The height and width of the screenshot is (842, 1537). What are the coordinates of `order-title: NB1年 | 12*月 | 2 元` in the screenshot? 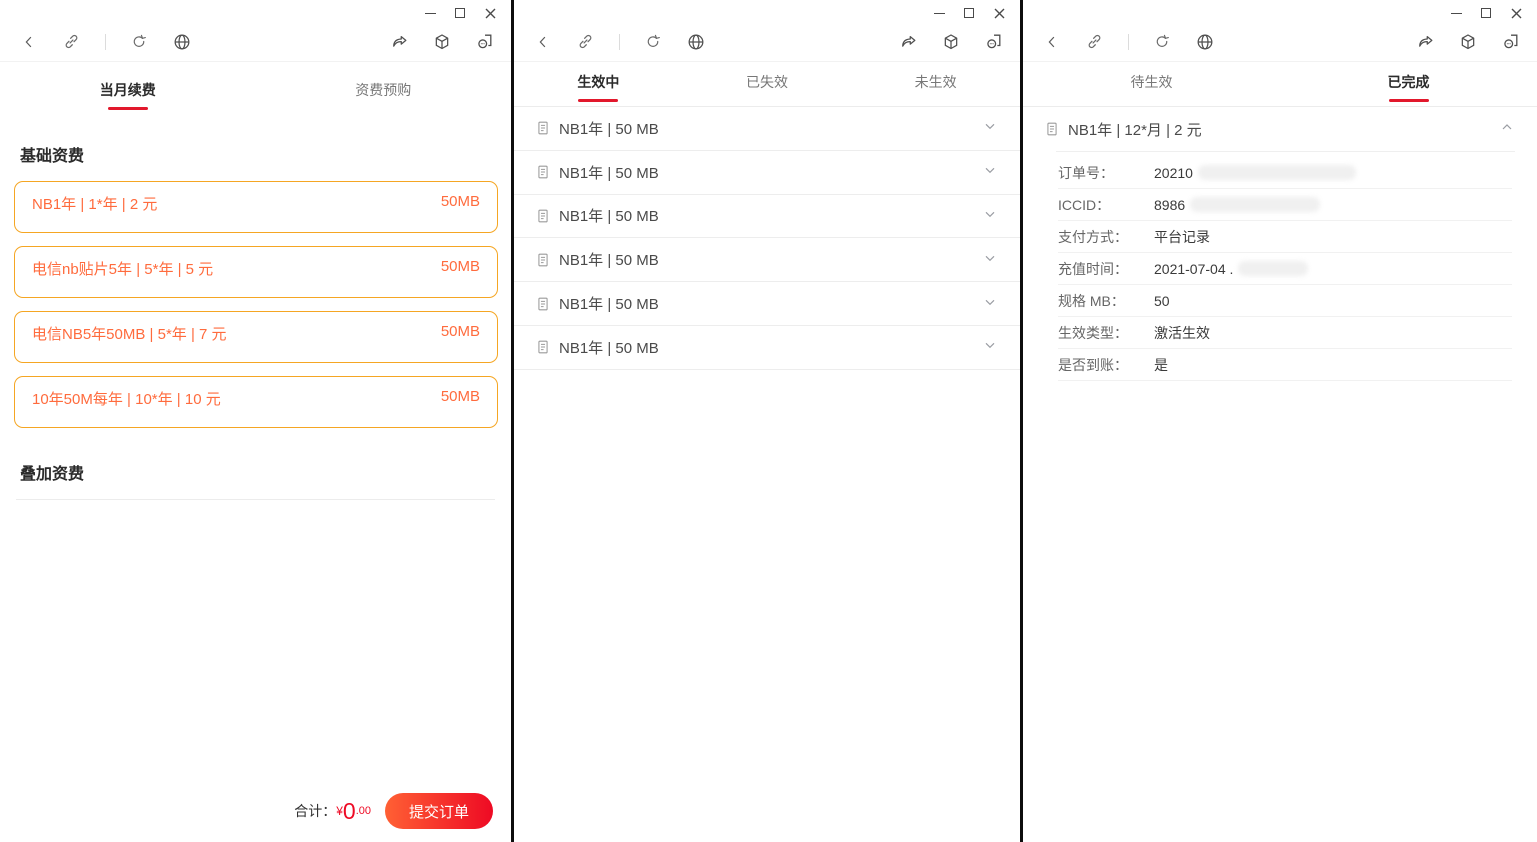 It's located at (1135, 130).